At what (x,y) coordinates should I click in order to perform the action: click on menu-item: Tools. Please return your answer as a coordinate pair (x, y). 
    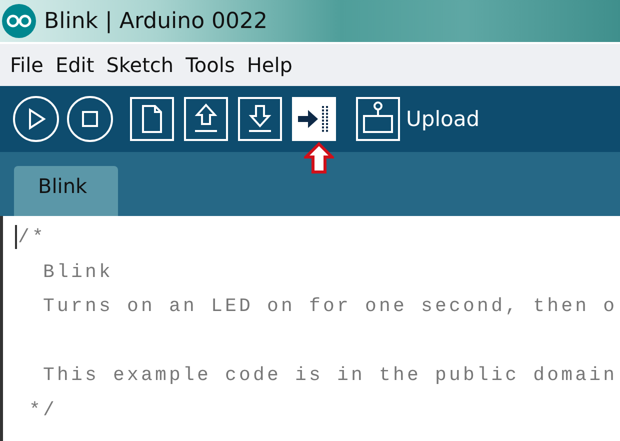
    Looking at the image, I should click on (210, 65).